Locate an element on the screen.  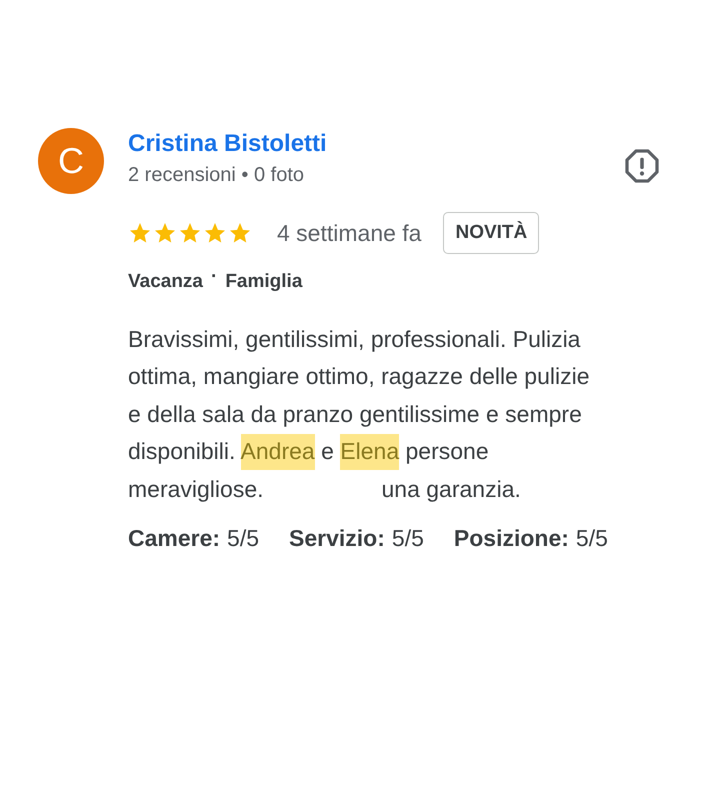
trip-tag: Famiglia is located at coordinates (263, 282).